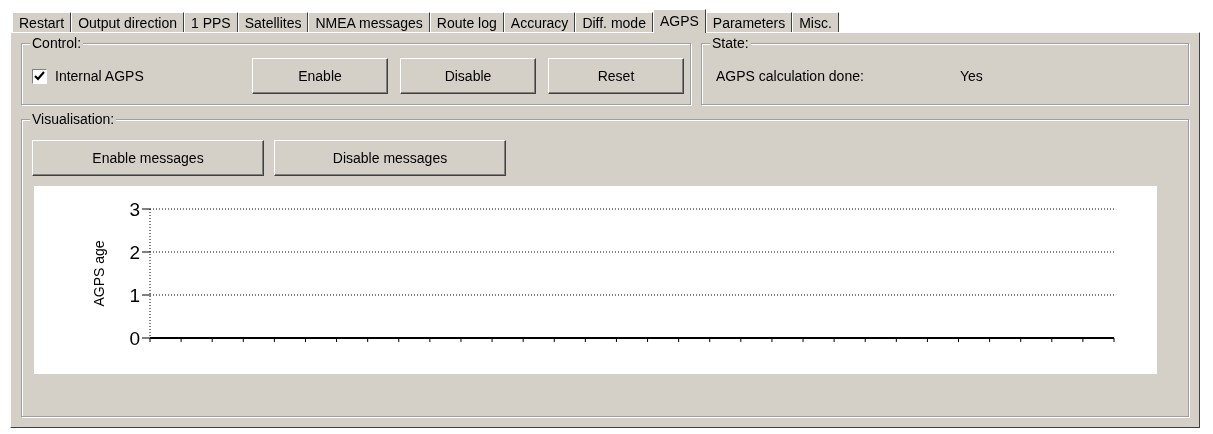 The image size is (1213, 434). I want to click on state-label: AGPS calculation done:, so click(790, 76).